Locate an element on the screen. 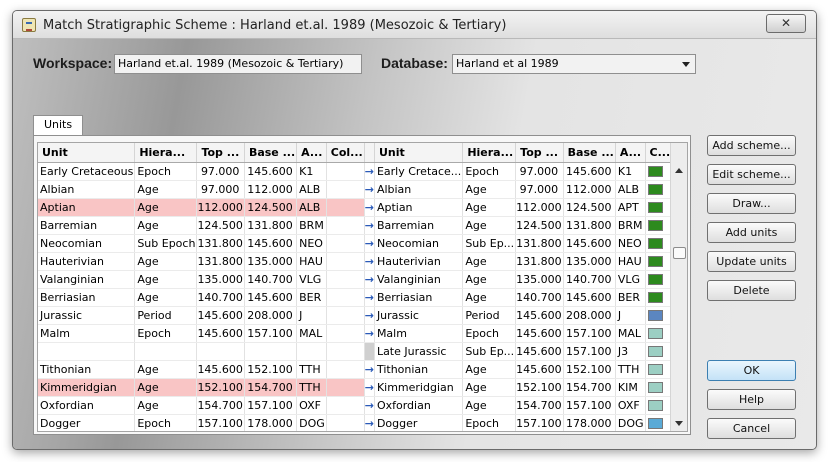  right-abbrev-cell: J3 is located at coordinates (630, 351).